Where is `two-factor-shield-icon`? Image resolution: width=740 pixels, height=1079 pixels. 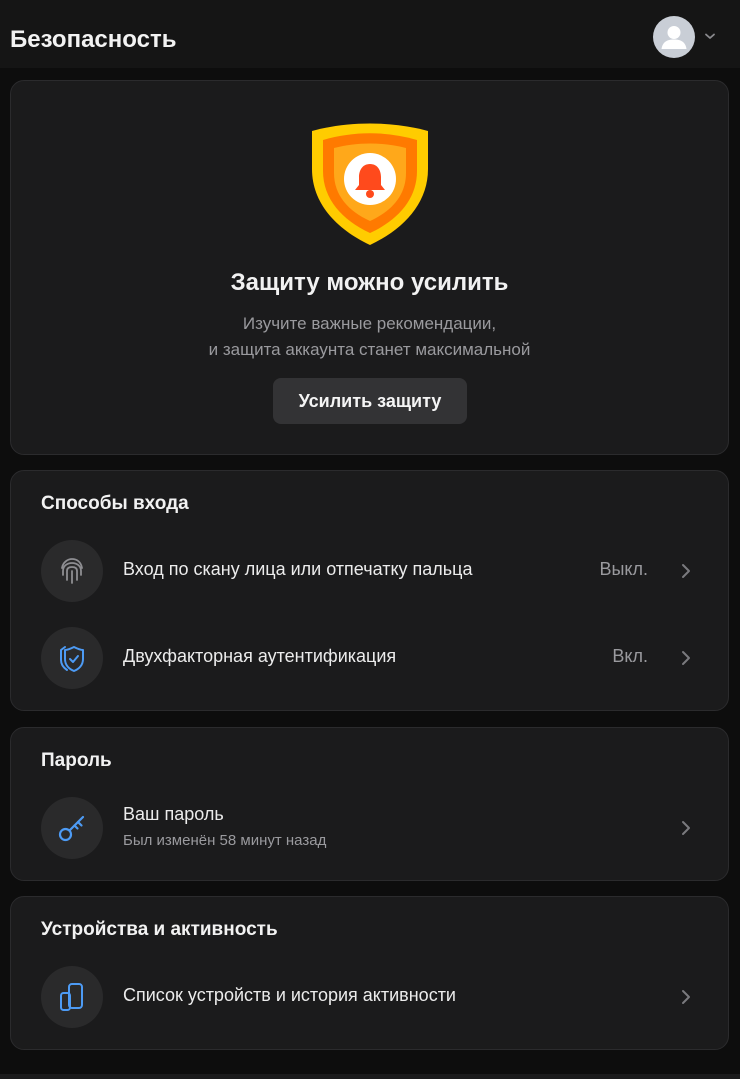
two-factor-shield-icon is located at coordinates (72, 659).